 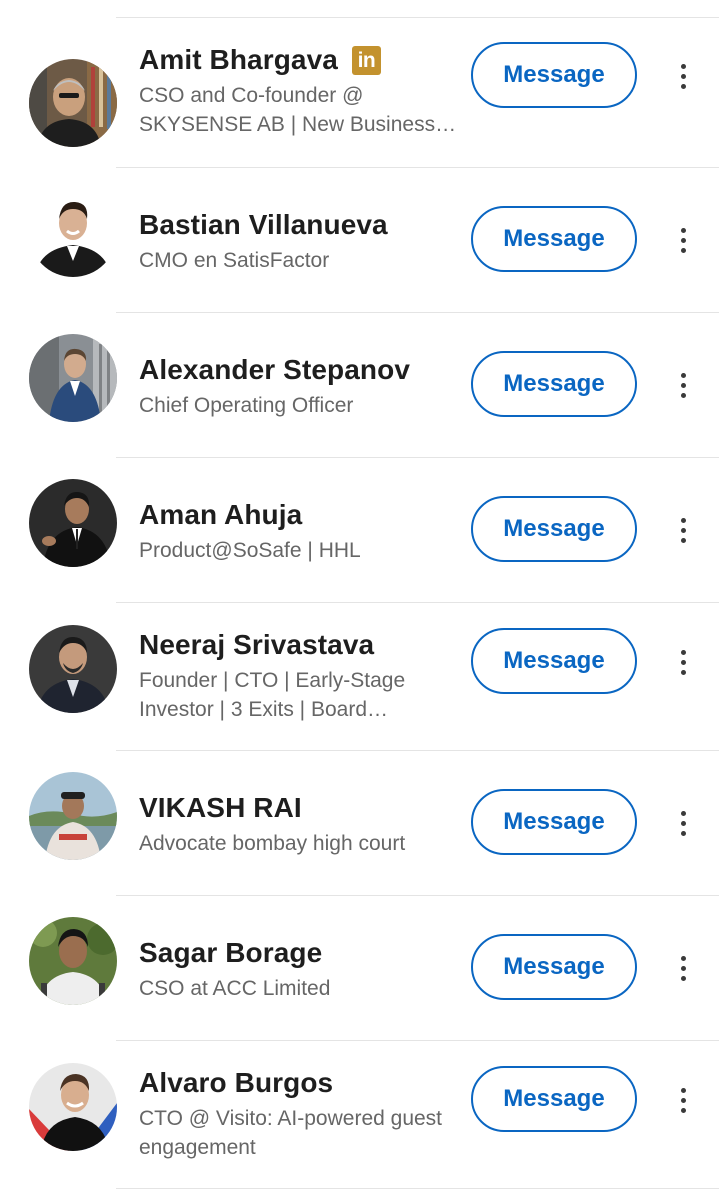 I want to click on connection-name: Aman Ahuja, so click(x=220, y=515).